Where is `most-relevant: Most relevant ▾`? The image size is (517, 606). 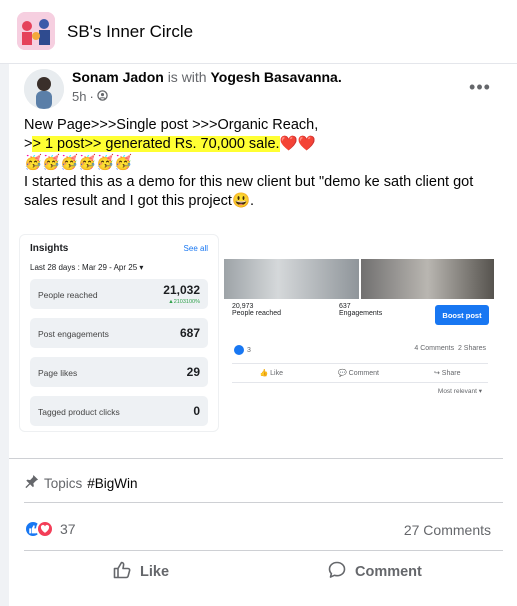
most-relevant: Most relevant ▾ is located at coordinates (459, 391).